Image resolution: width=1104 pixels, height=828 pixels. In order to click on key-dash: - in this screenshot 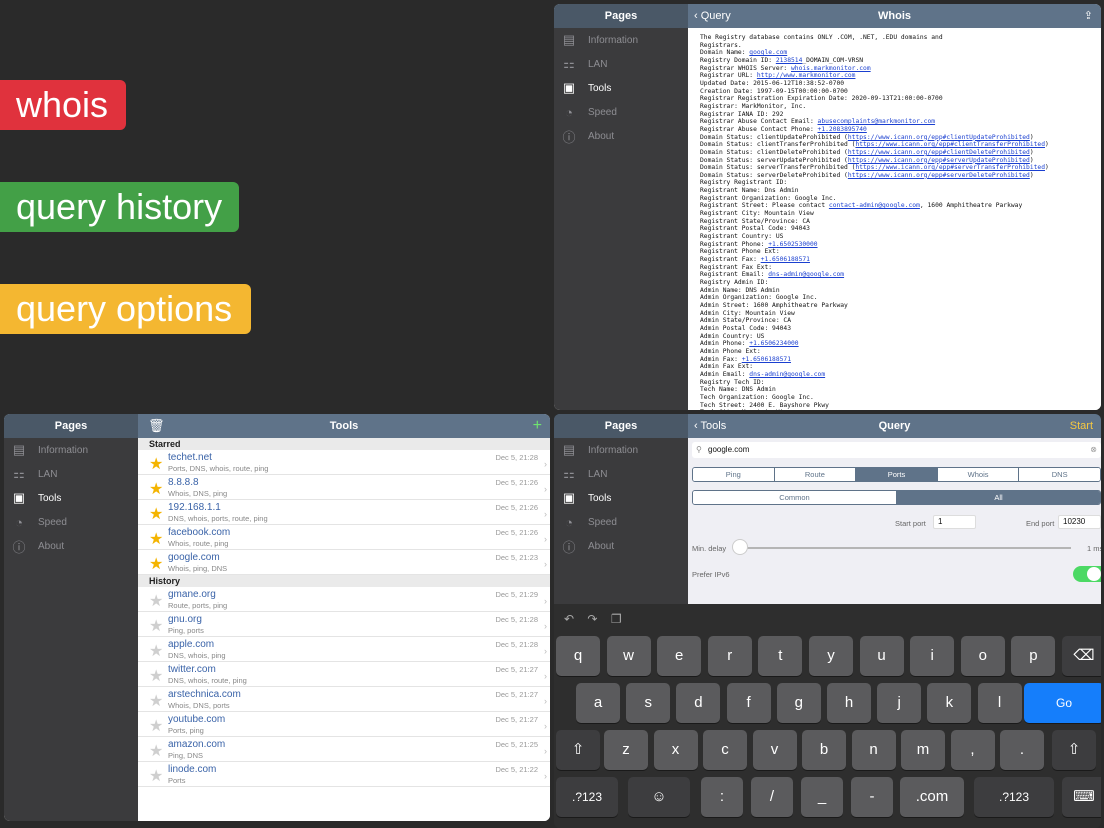, I will do `click(872, 797)`.